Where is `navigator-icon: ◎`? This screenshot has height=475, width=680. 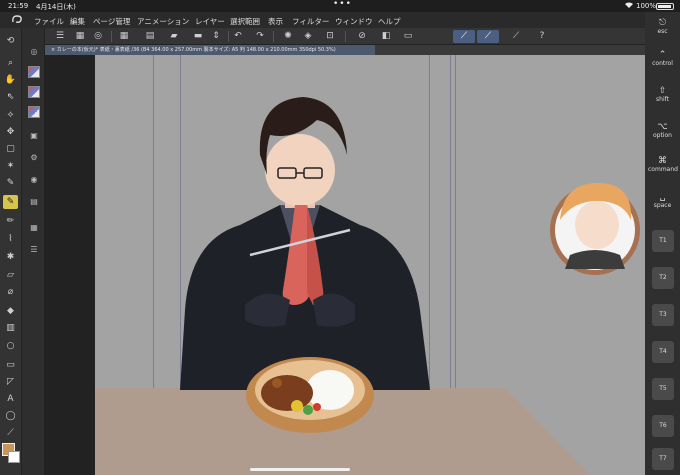 navigator-icon: ◎ is located at coordinates (34, 52).